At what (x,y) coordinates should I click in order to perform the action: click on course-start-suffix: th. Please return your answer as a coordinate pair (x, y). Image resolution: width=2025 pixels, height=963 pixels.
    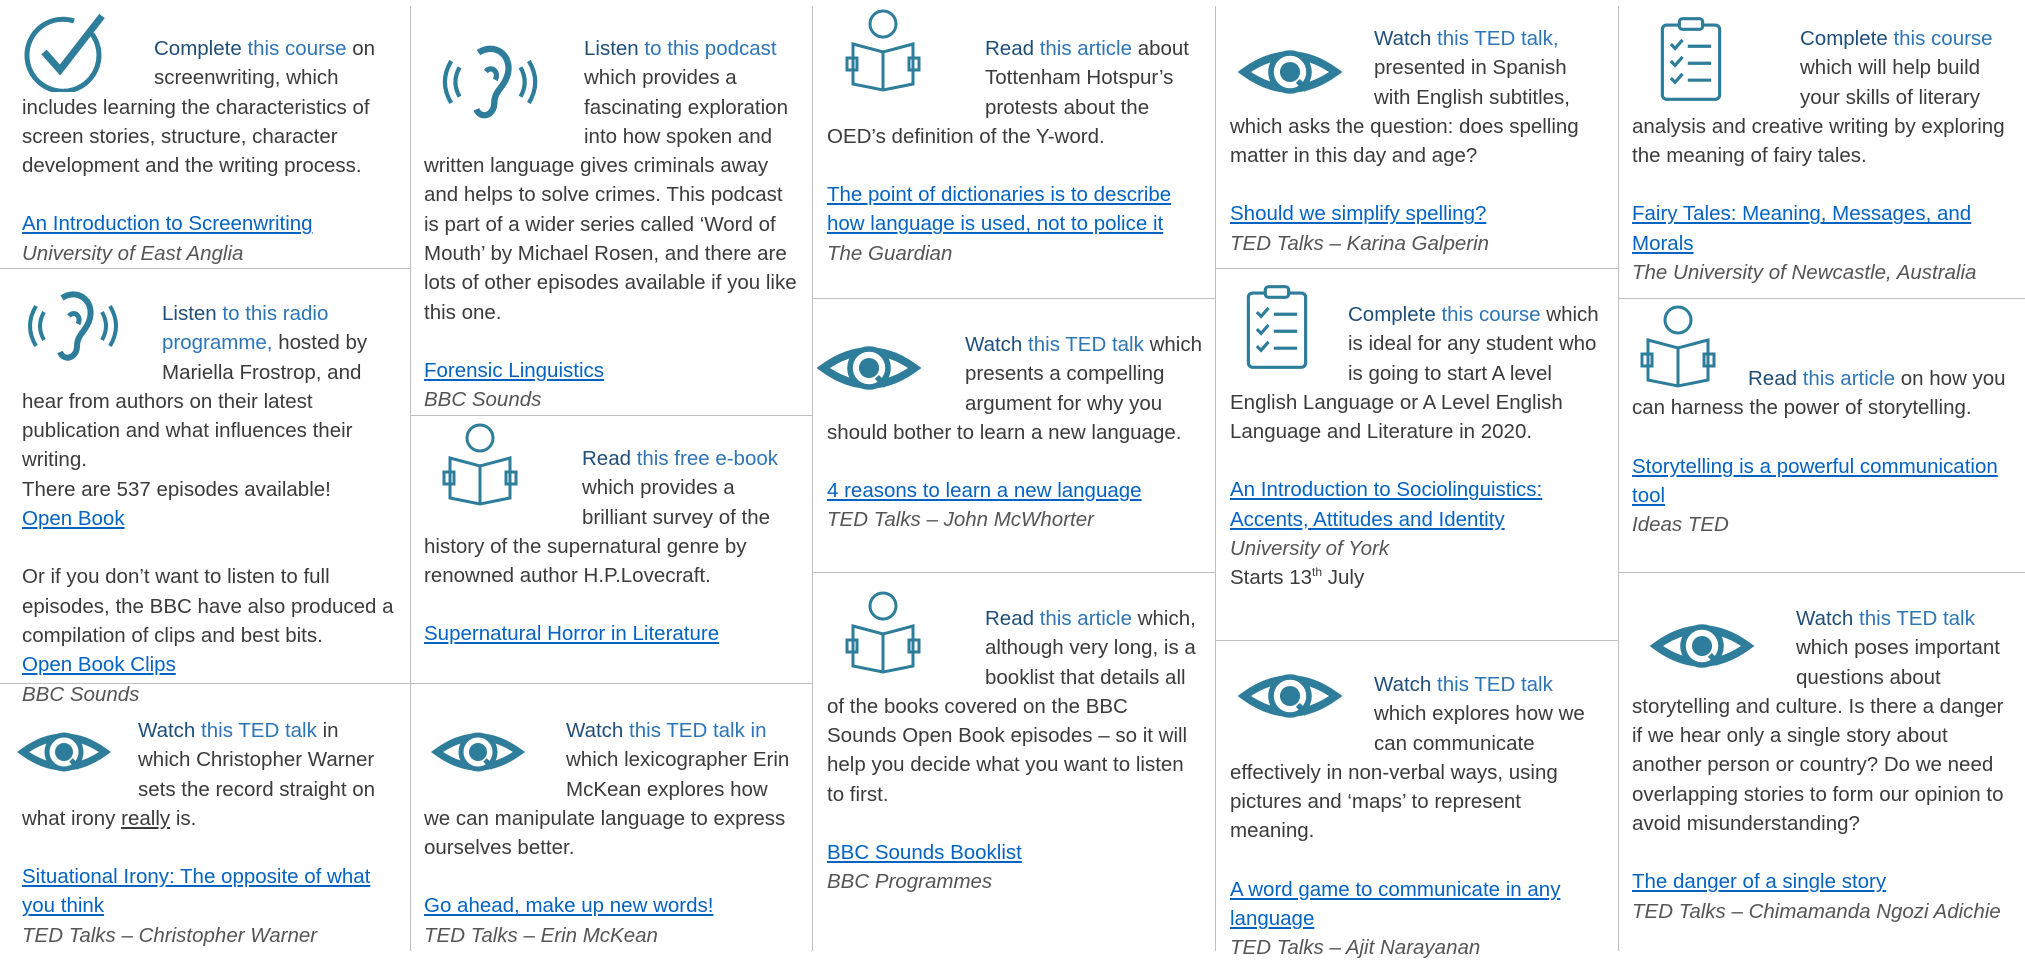
    Looking at the image, I should click on (1317, 572).